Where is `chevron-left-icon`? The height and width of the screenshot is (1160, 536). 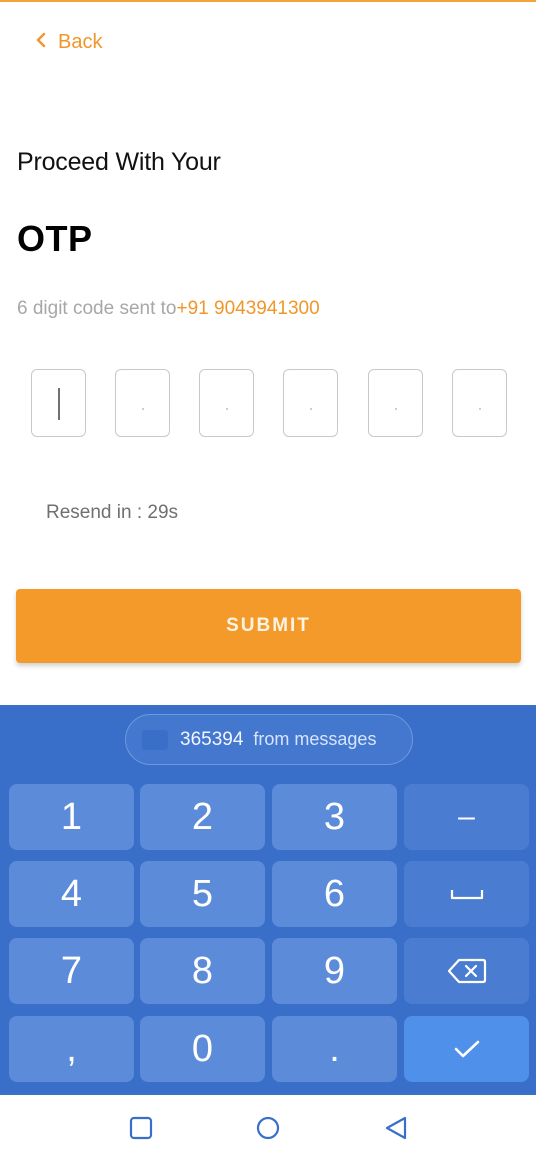 chevron-left-icon is located at coordinates (41, 42).